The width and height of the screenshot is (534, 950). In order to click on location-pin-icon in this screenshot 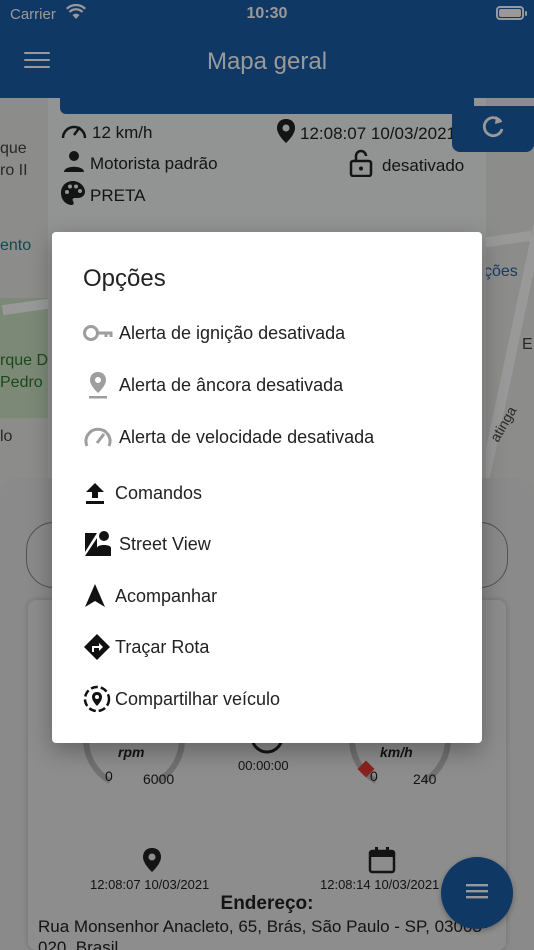, I will do `click(101, 385)`.